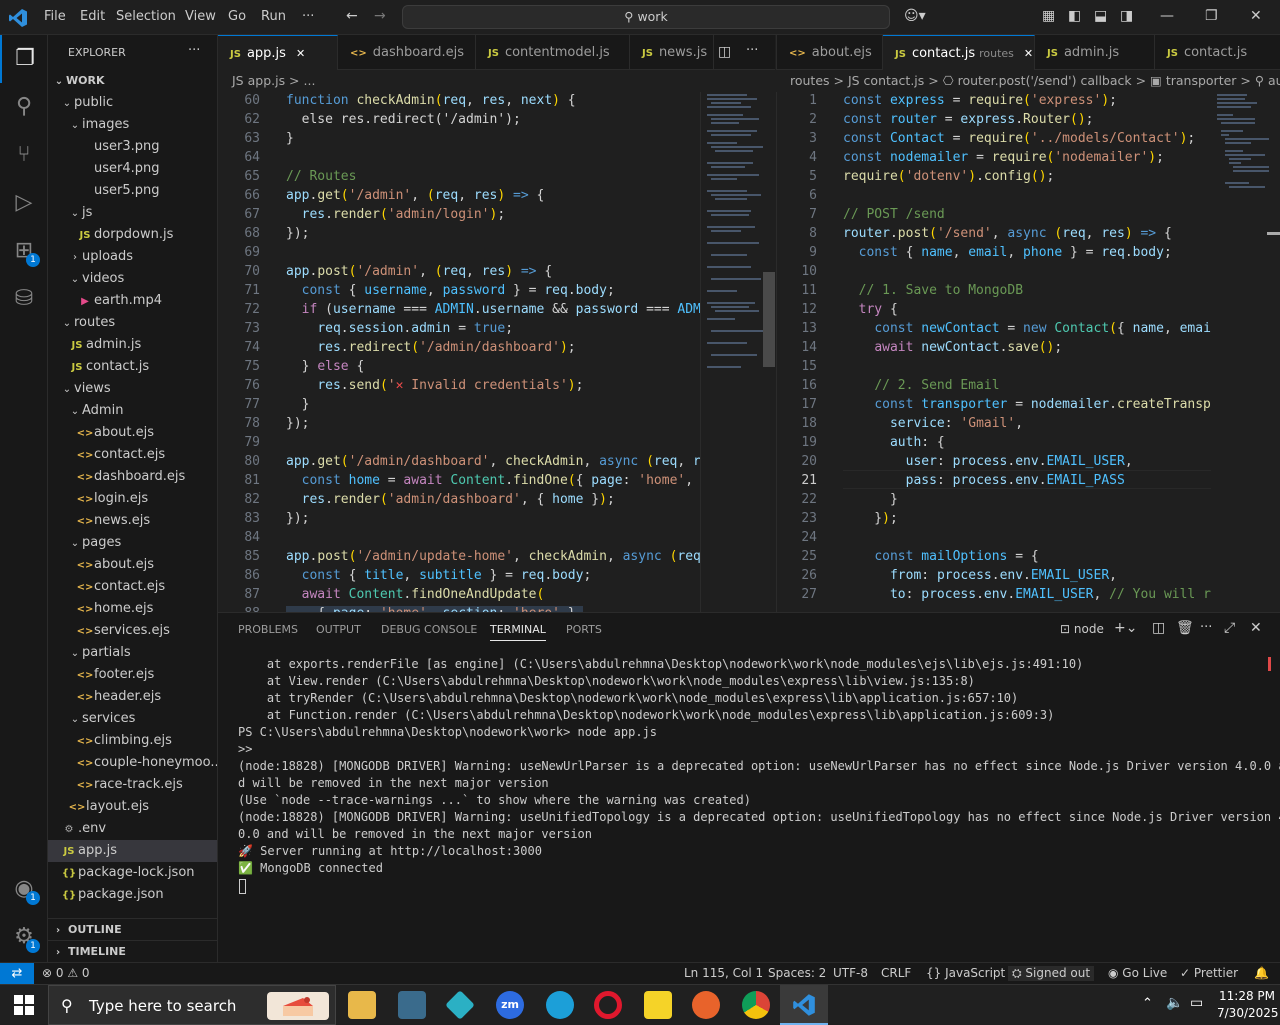 The width and height of the screenshot is (1280, 1025). I want to click on workspace-root: ⌄ WORK, so click(132, 81).